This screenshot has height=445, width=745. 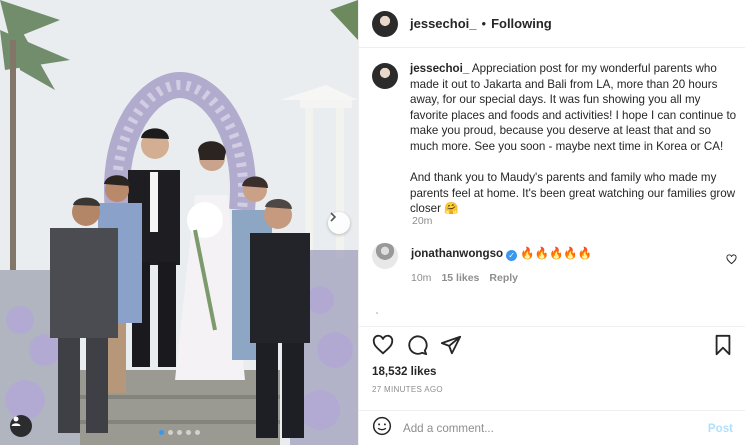 I want to click on carousel-next-button, so click(x=339, y=223).